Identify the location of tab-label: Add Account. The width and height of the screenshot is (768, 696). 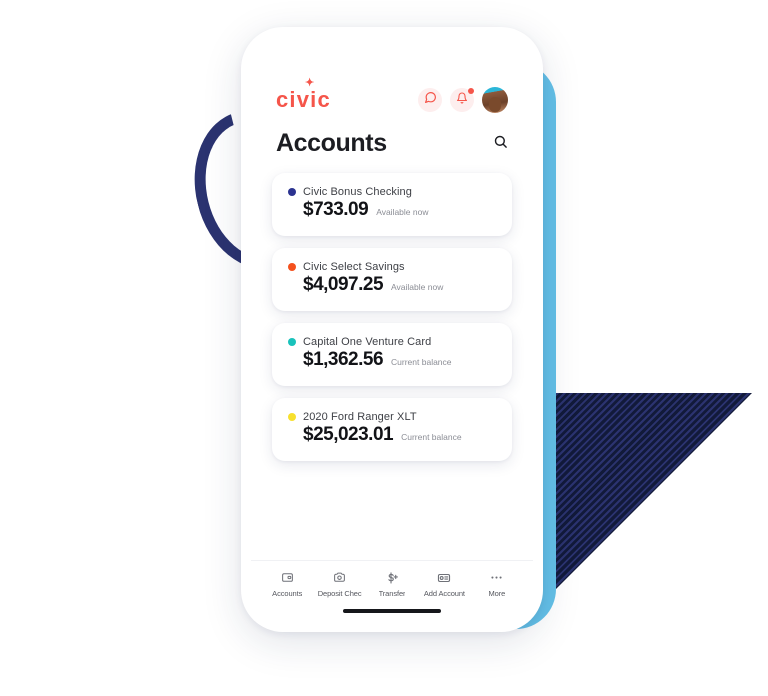
(444, 593).